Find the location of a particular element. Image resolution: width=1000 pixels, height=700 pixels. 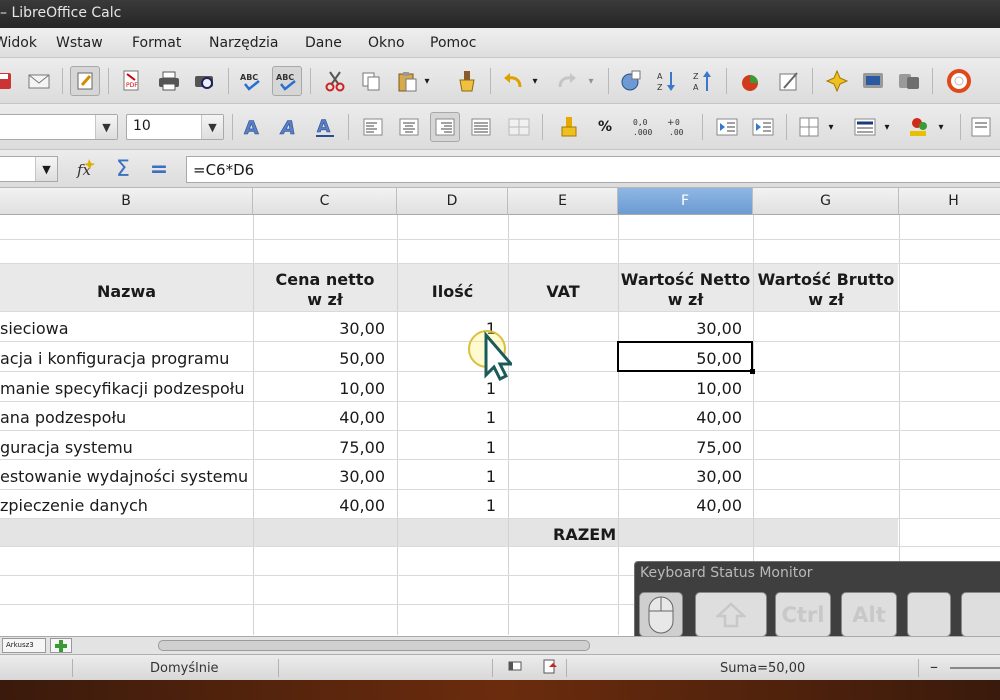

background-color-dropdown-chevron-icon: ▾ is located at coordinates (941, 127).